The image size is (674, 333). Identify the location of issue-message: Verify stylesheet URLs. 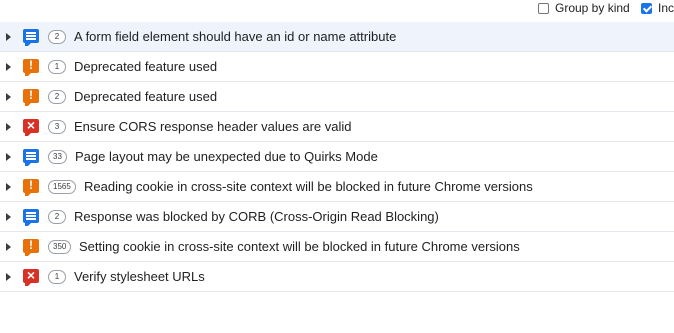
(139, 276).